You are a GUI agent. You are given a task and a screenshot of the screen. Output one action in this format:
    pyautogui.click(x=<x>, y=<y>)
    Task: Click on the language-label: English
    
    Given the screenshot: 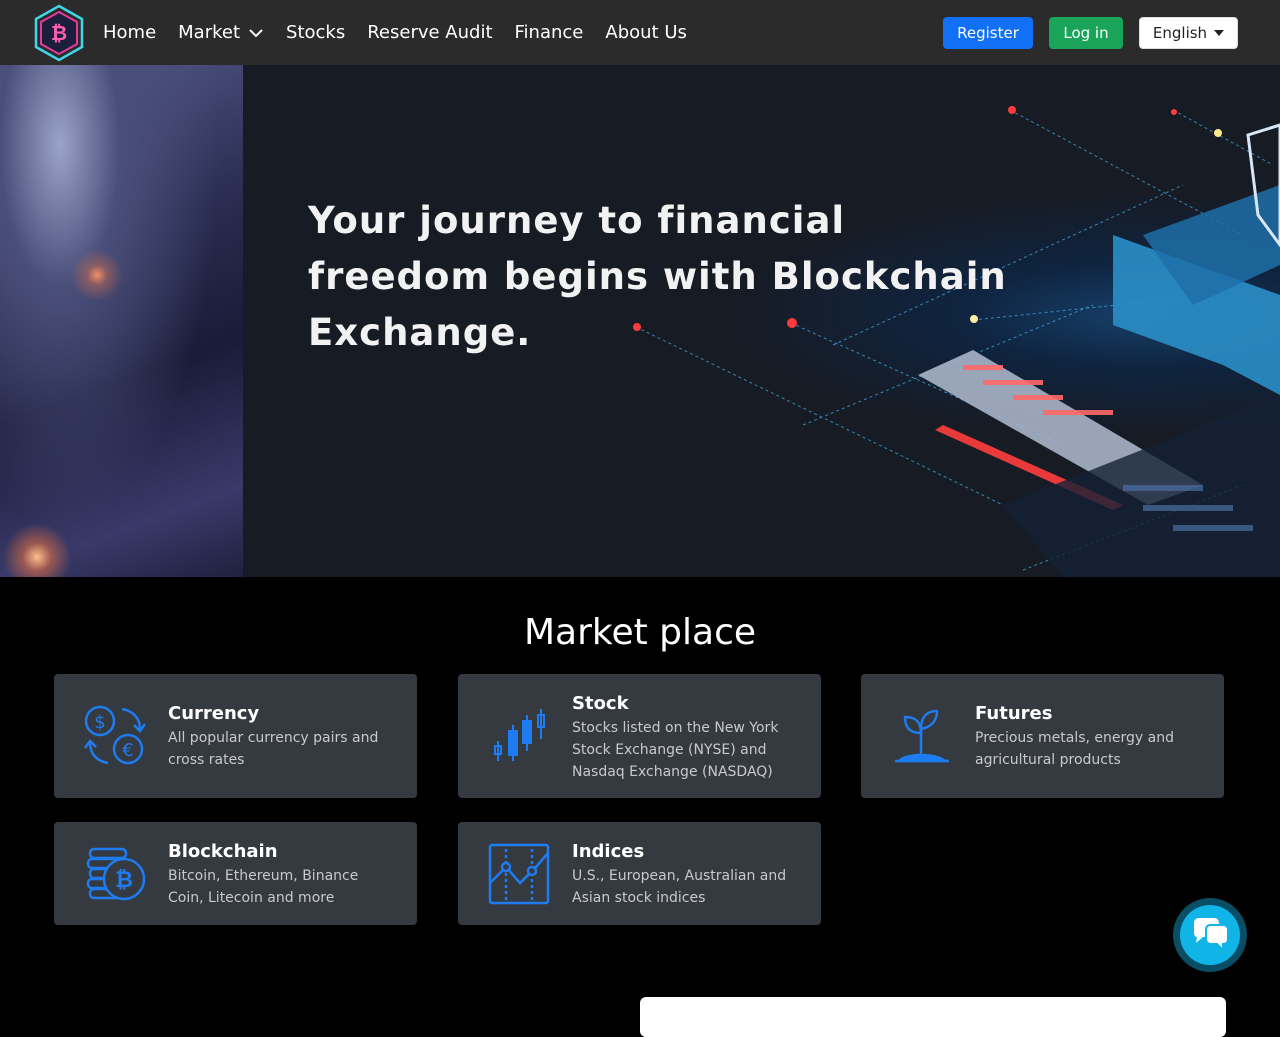 What is the action you would take?
    pyautogui.click(x=1180, y=33)
    